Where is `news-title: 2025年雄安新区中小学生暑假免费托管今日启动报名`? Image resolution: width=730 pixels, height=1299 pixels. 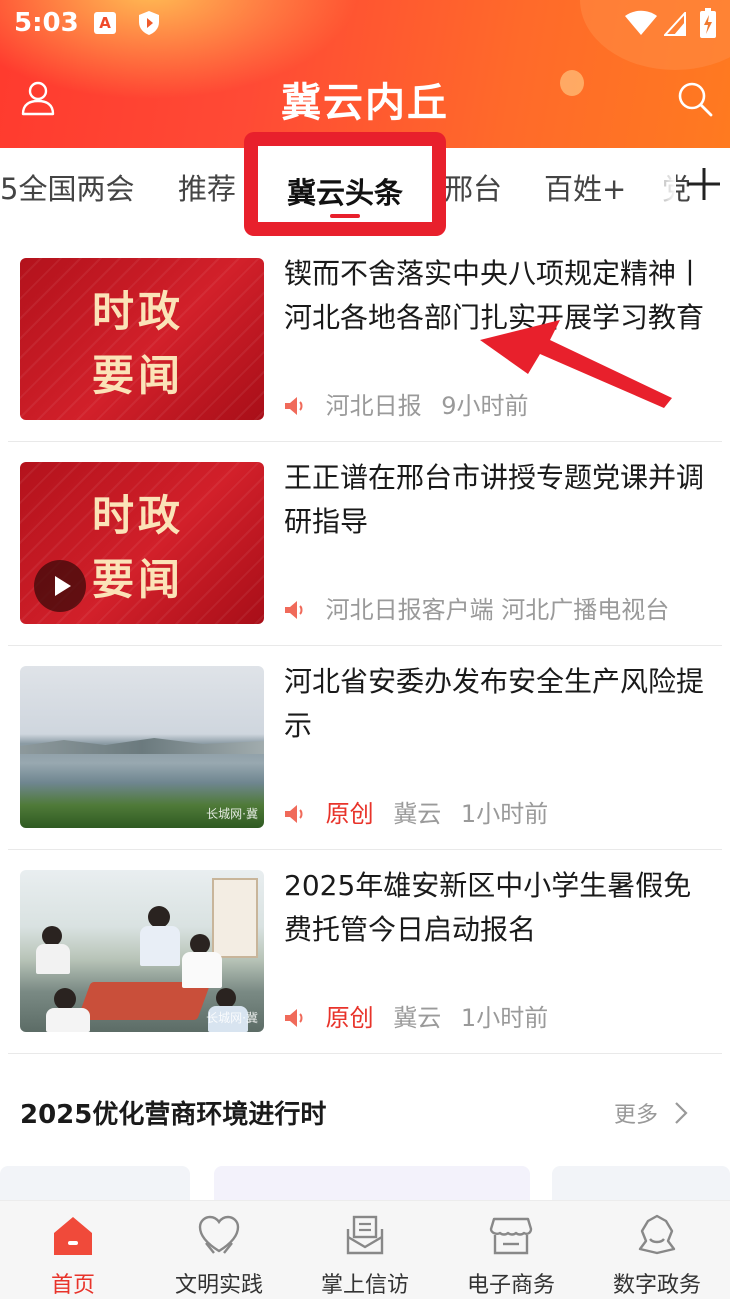
news-title: 2025年雄安新区中小学生暑假免费托管今日启动报名 is located at coordinates (500, 908).